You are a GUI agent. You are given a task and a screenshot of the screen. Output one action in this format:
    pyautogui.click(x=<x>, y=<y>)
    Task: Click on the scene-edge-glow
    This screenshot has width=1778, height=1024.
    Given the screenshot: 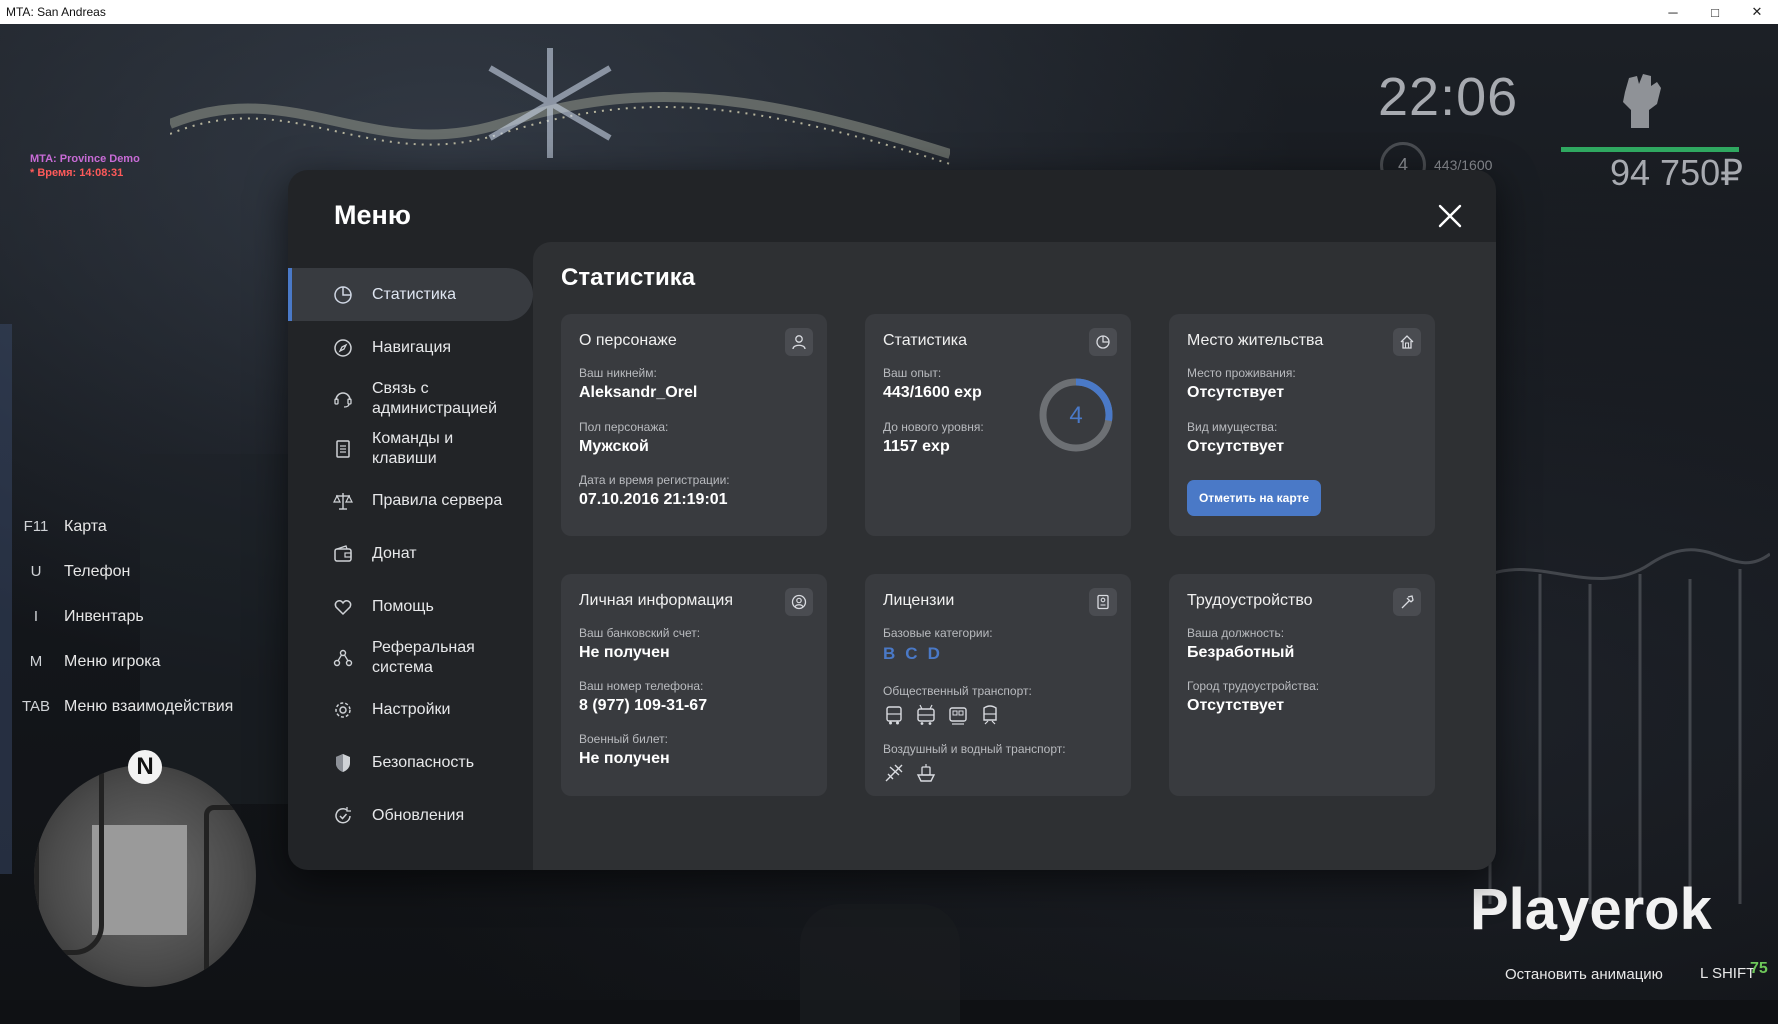 What is the action you would take?
    pyautogui.click(x=6, y=599)
    